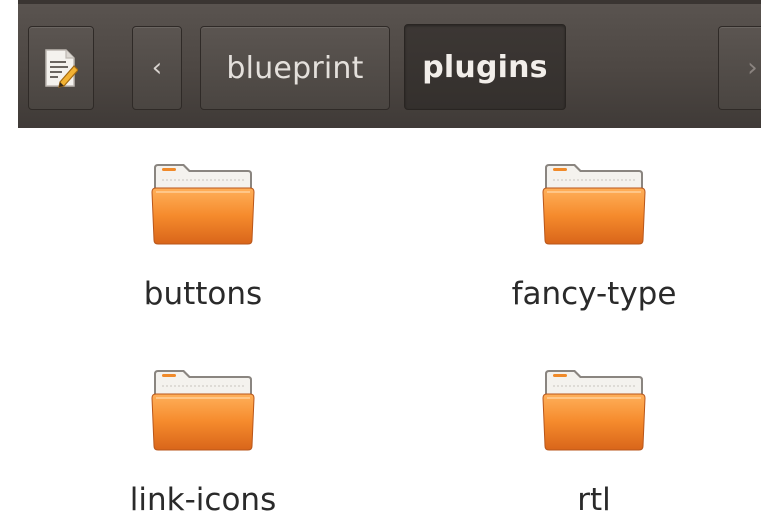 The image size is (761, 524). I want to click on breadcrumb-label: blueprint, so click(295, 68).